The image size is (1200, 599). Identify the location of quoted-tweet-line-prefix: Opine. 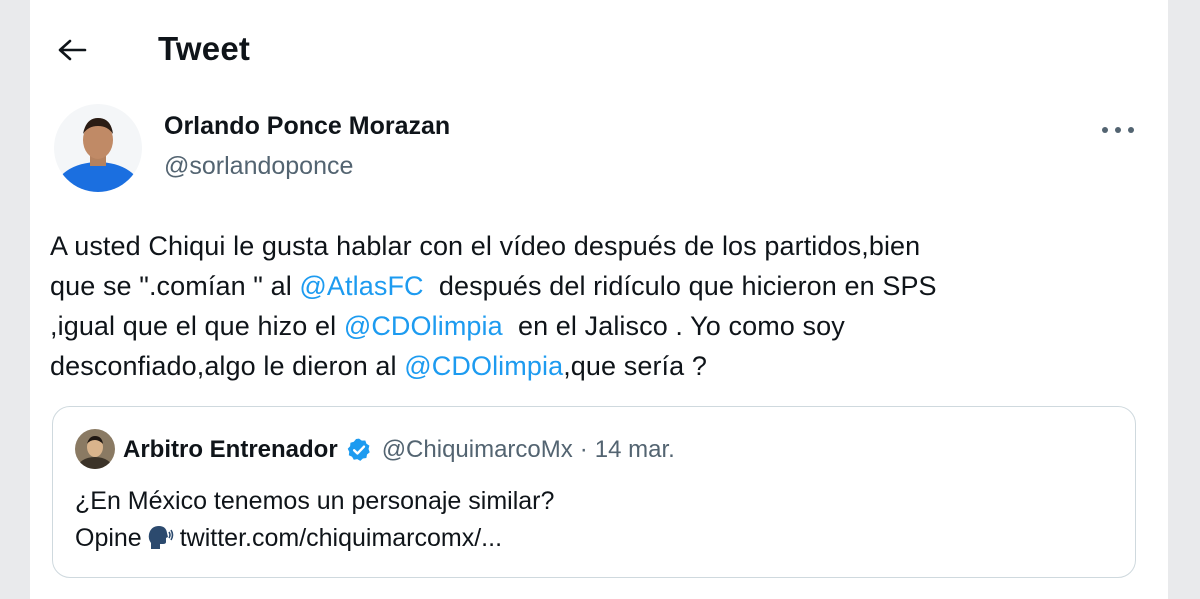
(108, 538).